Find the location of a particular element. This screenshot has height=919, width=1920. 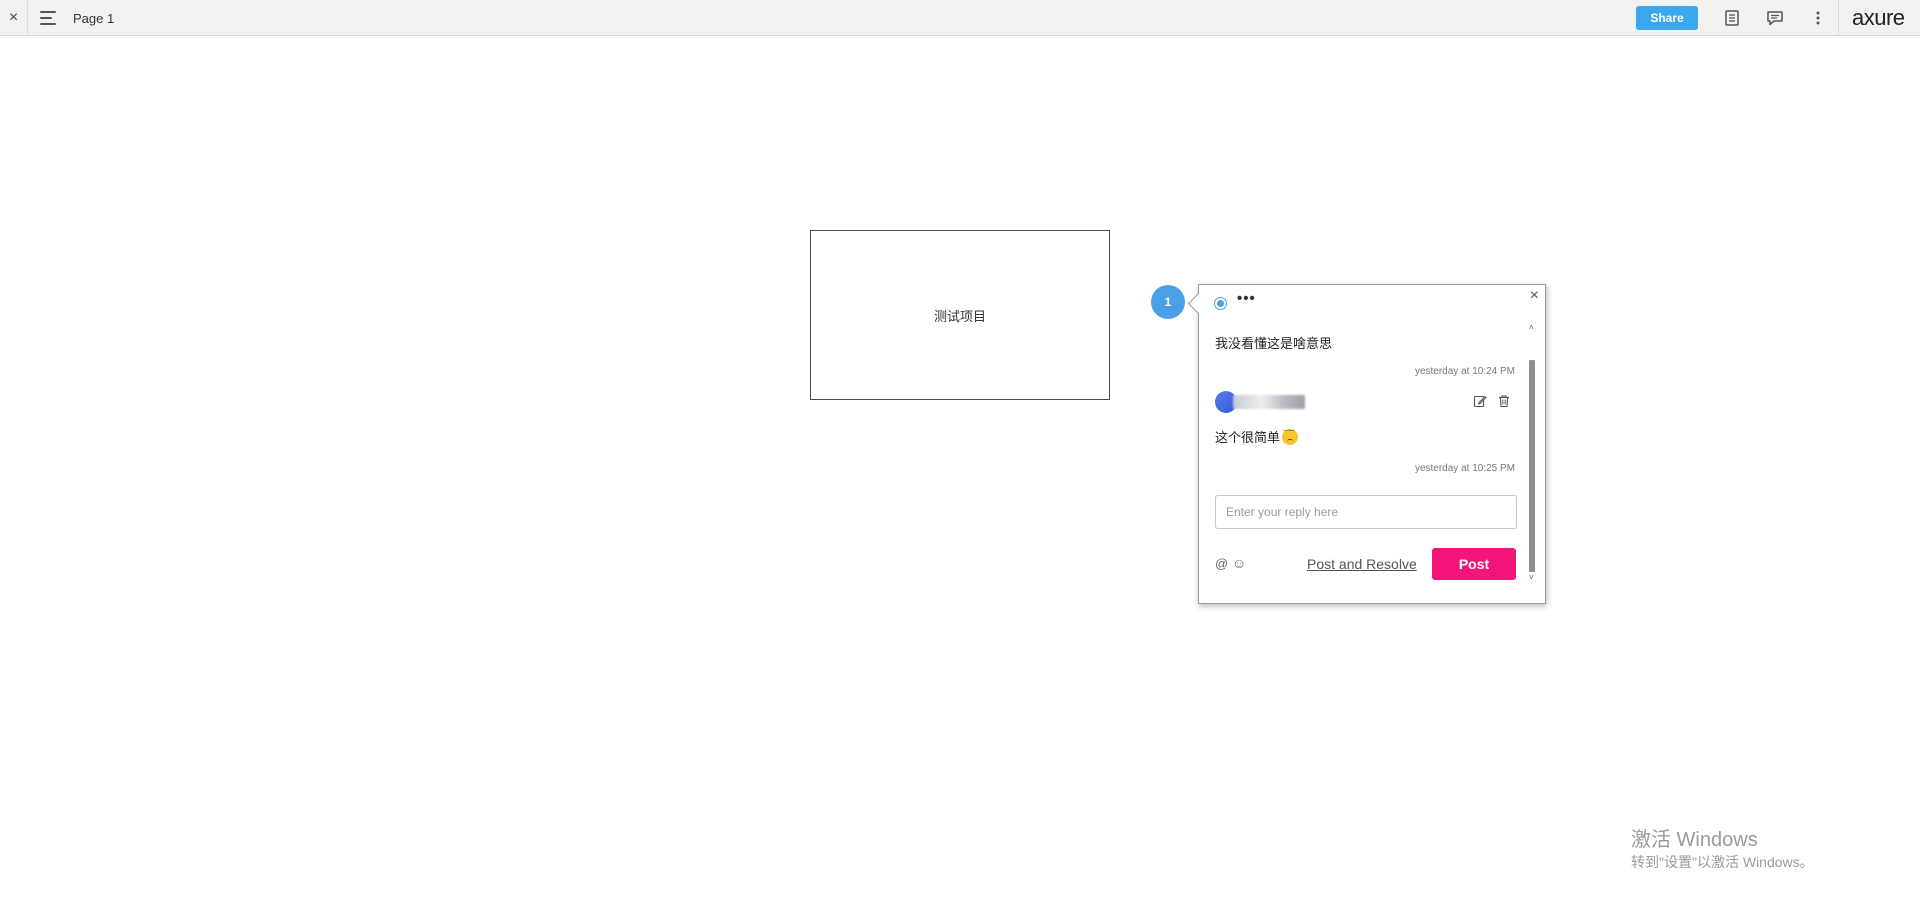

widget-label: 测试项目 is located at coordinates (959, 316).